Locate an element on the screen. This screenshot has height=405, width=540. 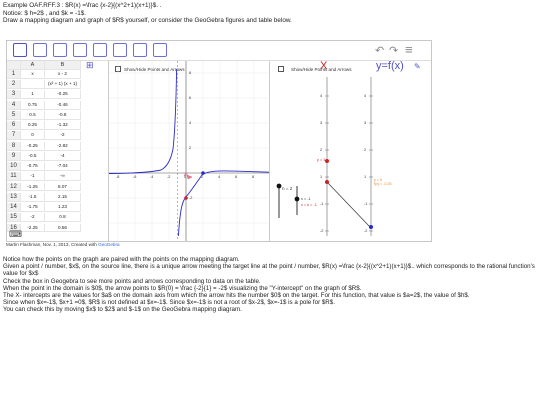
cell-b: 0.8 is located at coordinates (63, 218).